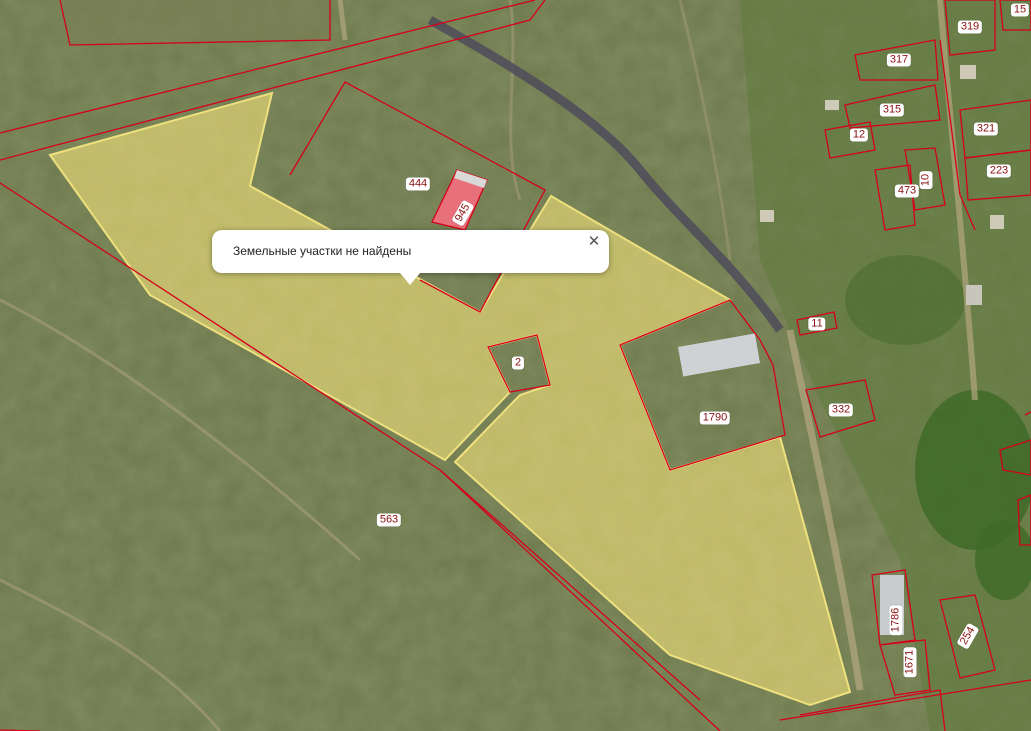  What do you see at coordinates (926, 180) in the screenshot?
I see `parcel-label-10: 10` at bounding box center [926, 180].